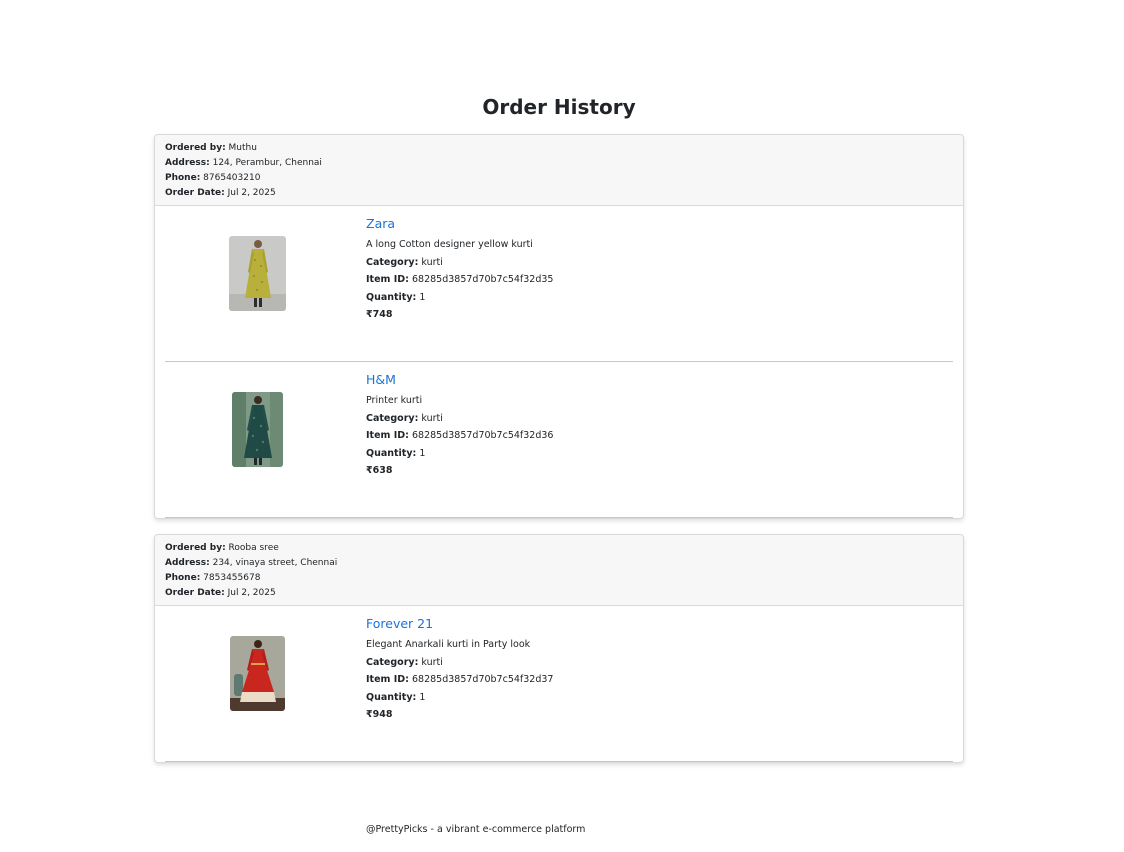 The height and width of the screenshot is (852, 1124). What do you see at coordinates (257, 673) in the screenshot?
I see `red-anarkali-kurti-photo` at bounding box center [257, 673].